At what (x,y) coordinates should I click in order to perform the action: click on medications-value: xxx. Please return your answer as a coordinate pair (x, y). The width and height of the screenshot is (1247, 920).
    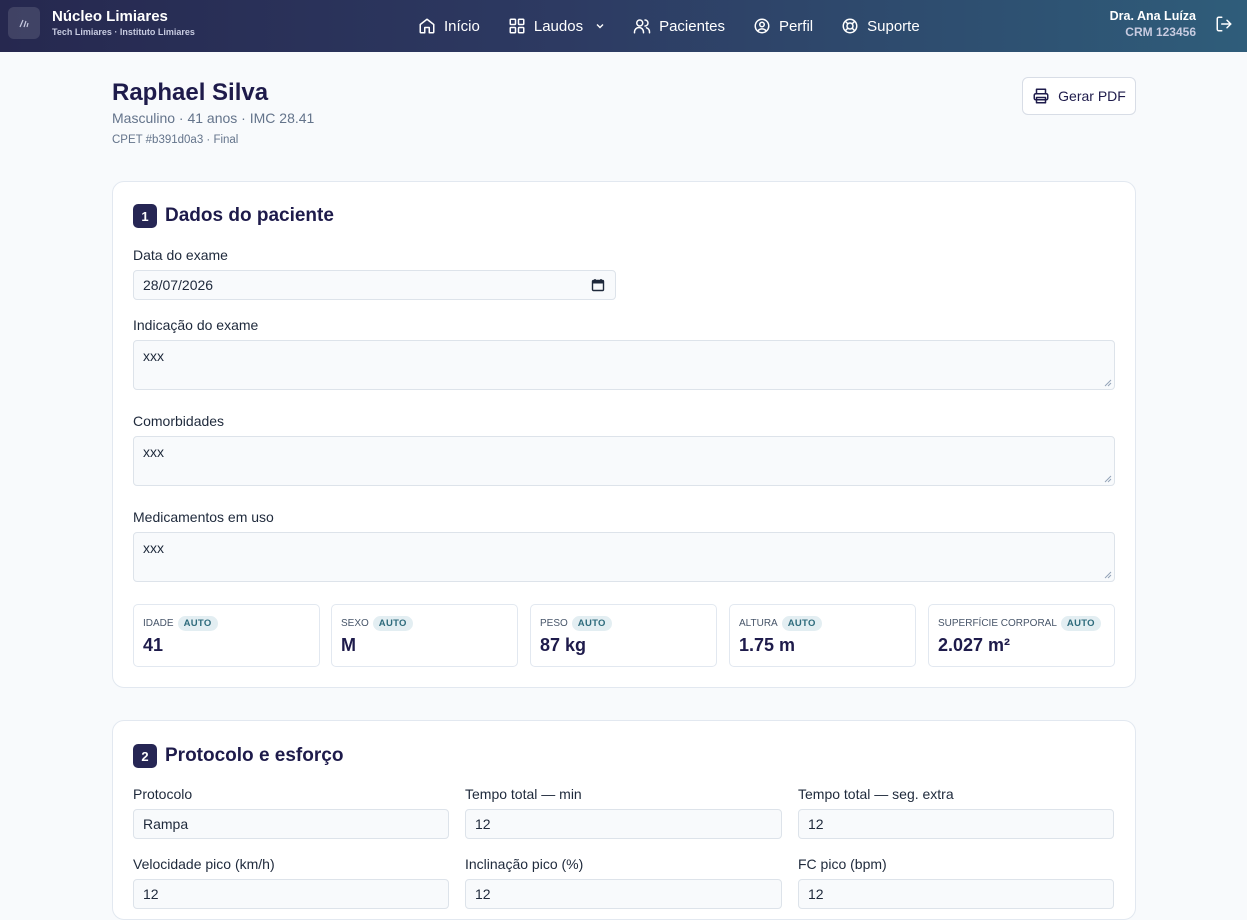
    Looking at the image, I should click on (153, 548).